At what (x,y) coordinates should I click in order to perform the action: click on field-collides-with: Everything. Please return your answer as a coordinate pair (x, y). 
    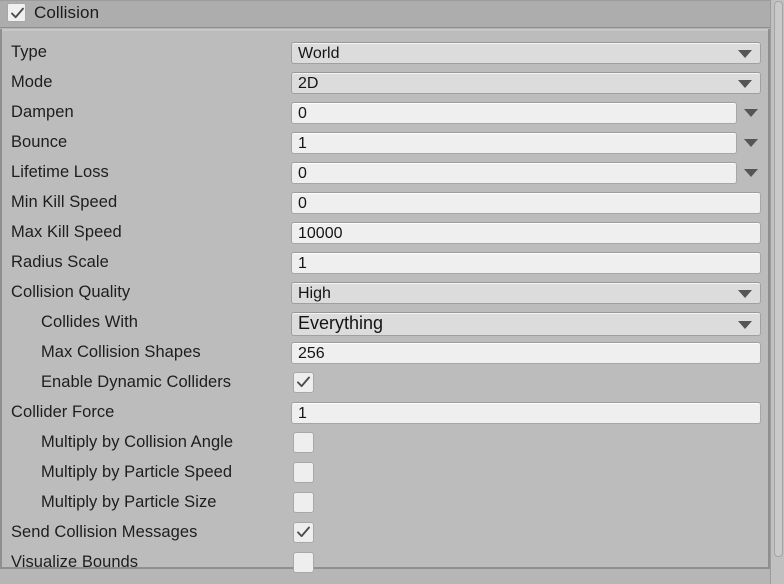
    Looking at the image, I should click on (526, 324).